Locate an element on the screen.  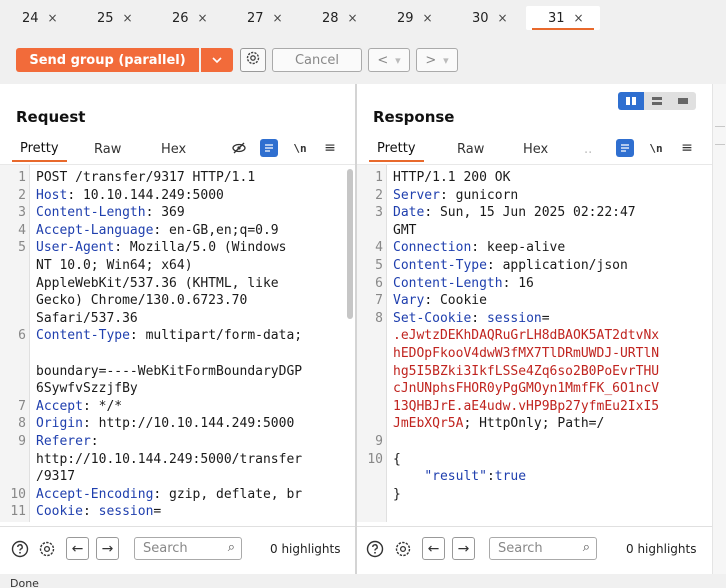
settings-button is located at coordinates (253, 60).